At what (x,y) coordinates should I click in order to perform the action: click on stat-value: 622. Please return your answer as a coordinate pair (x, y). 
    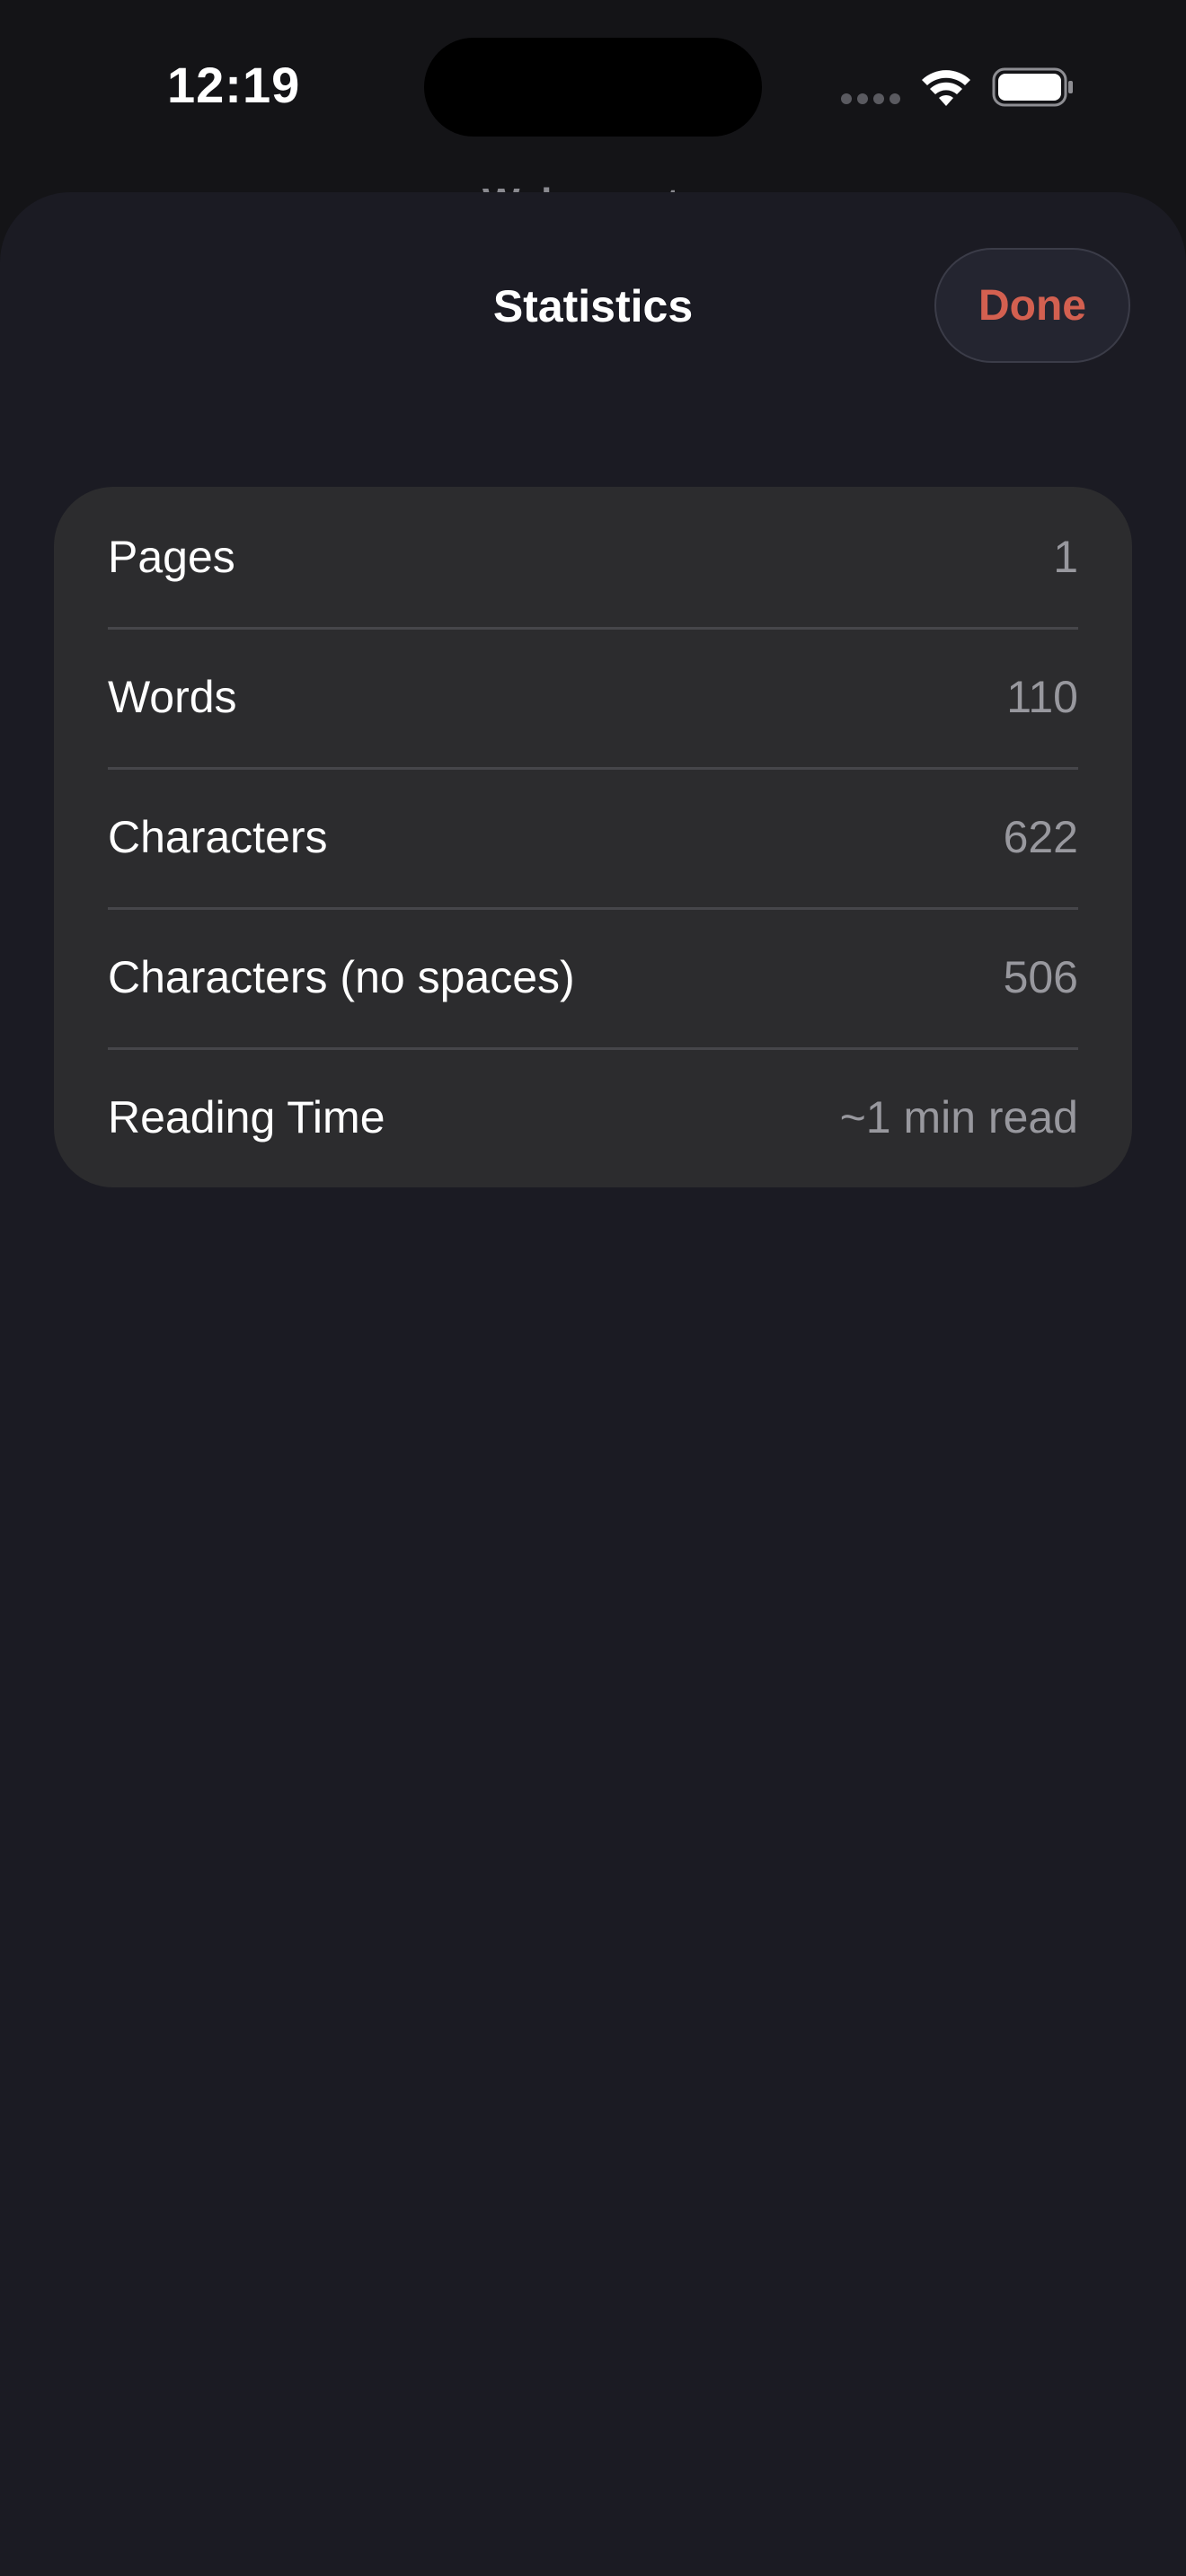
    Looking at the image, I should click on (1040, 837).